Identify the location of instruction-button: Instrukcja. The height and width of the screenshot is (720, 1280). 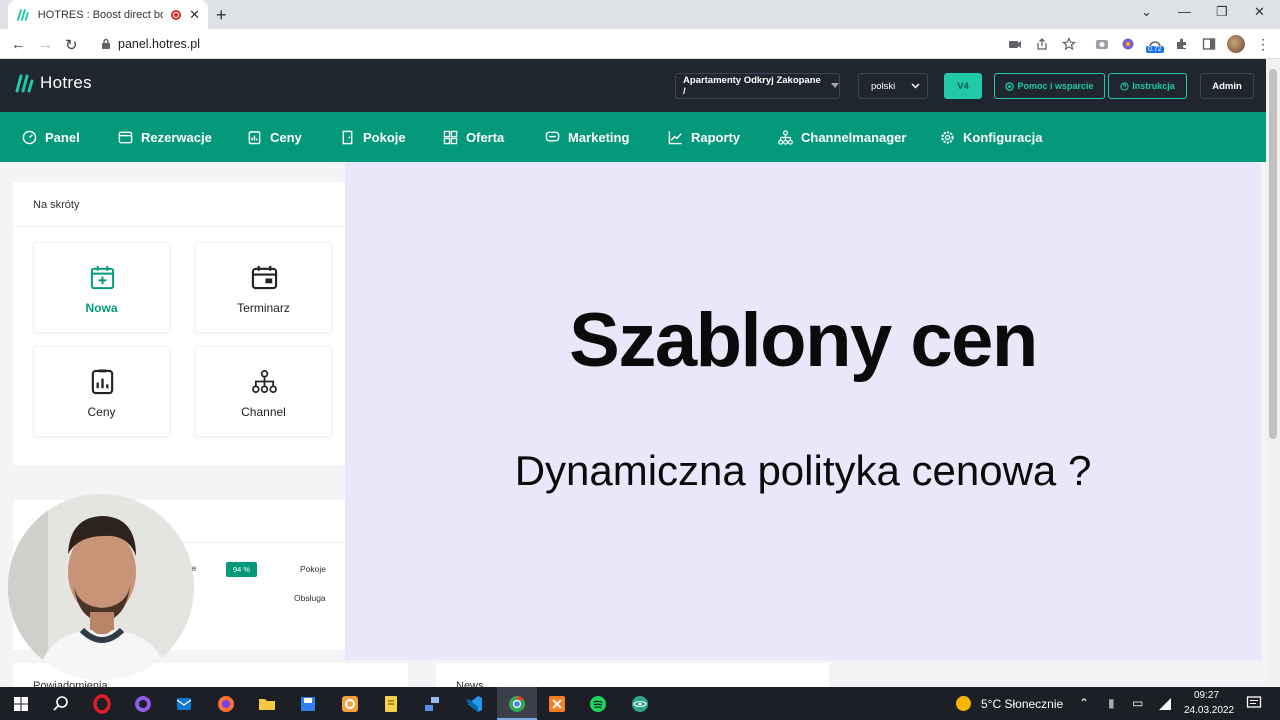
(1147, 86).